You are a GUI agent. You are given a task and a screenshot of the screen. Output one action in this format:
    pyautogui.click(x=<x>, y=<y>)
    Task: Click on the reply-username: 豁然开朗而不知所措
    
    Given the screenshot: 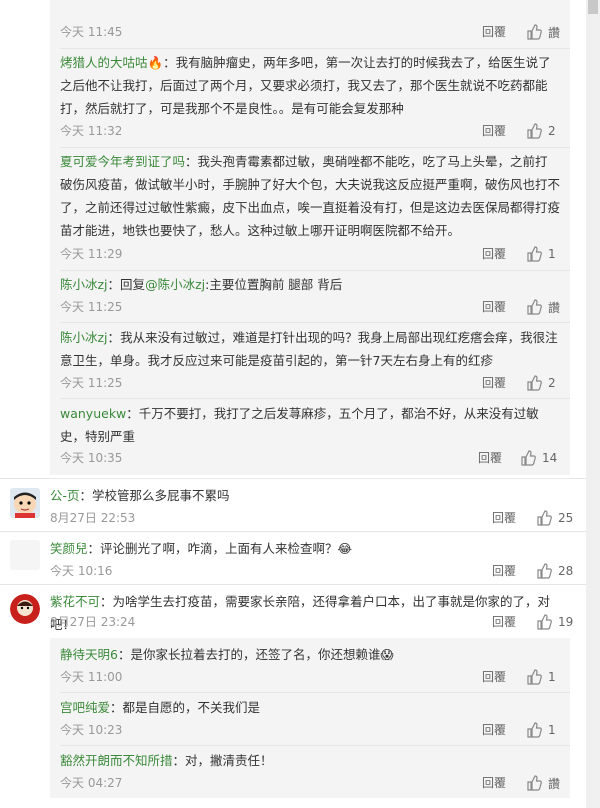 What is the action you would take?
    pyautogui.click(x=116, y=760)
    